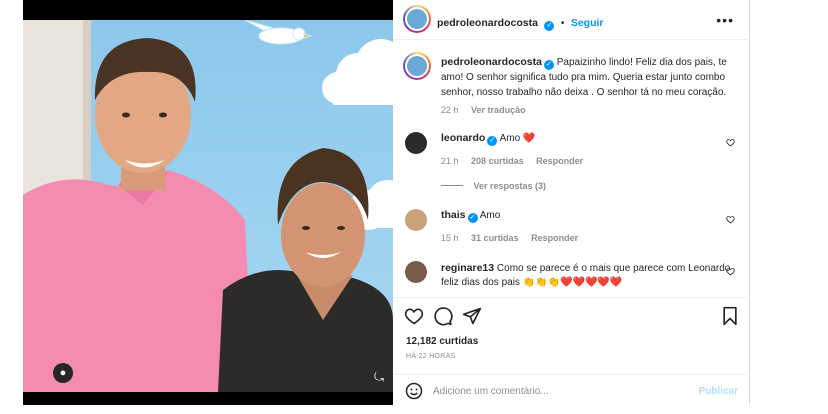 This screenshot has height=414, width=828. What do you see at coordinates (463, 138) in the screenshot?
I see `comment-username: leonardo` at bounding box center [463, 138].